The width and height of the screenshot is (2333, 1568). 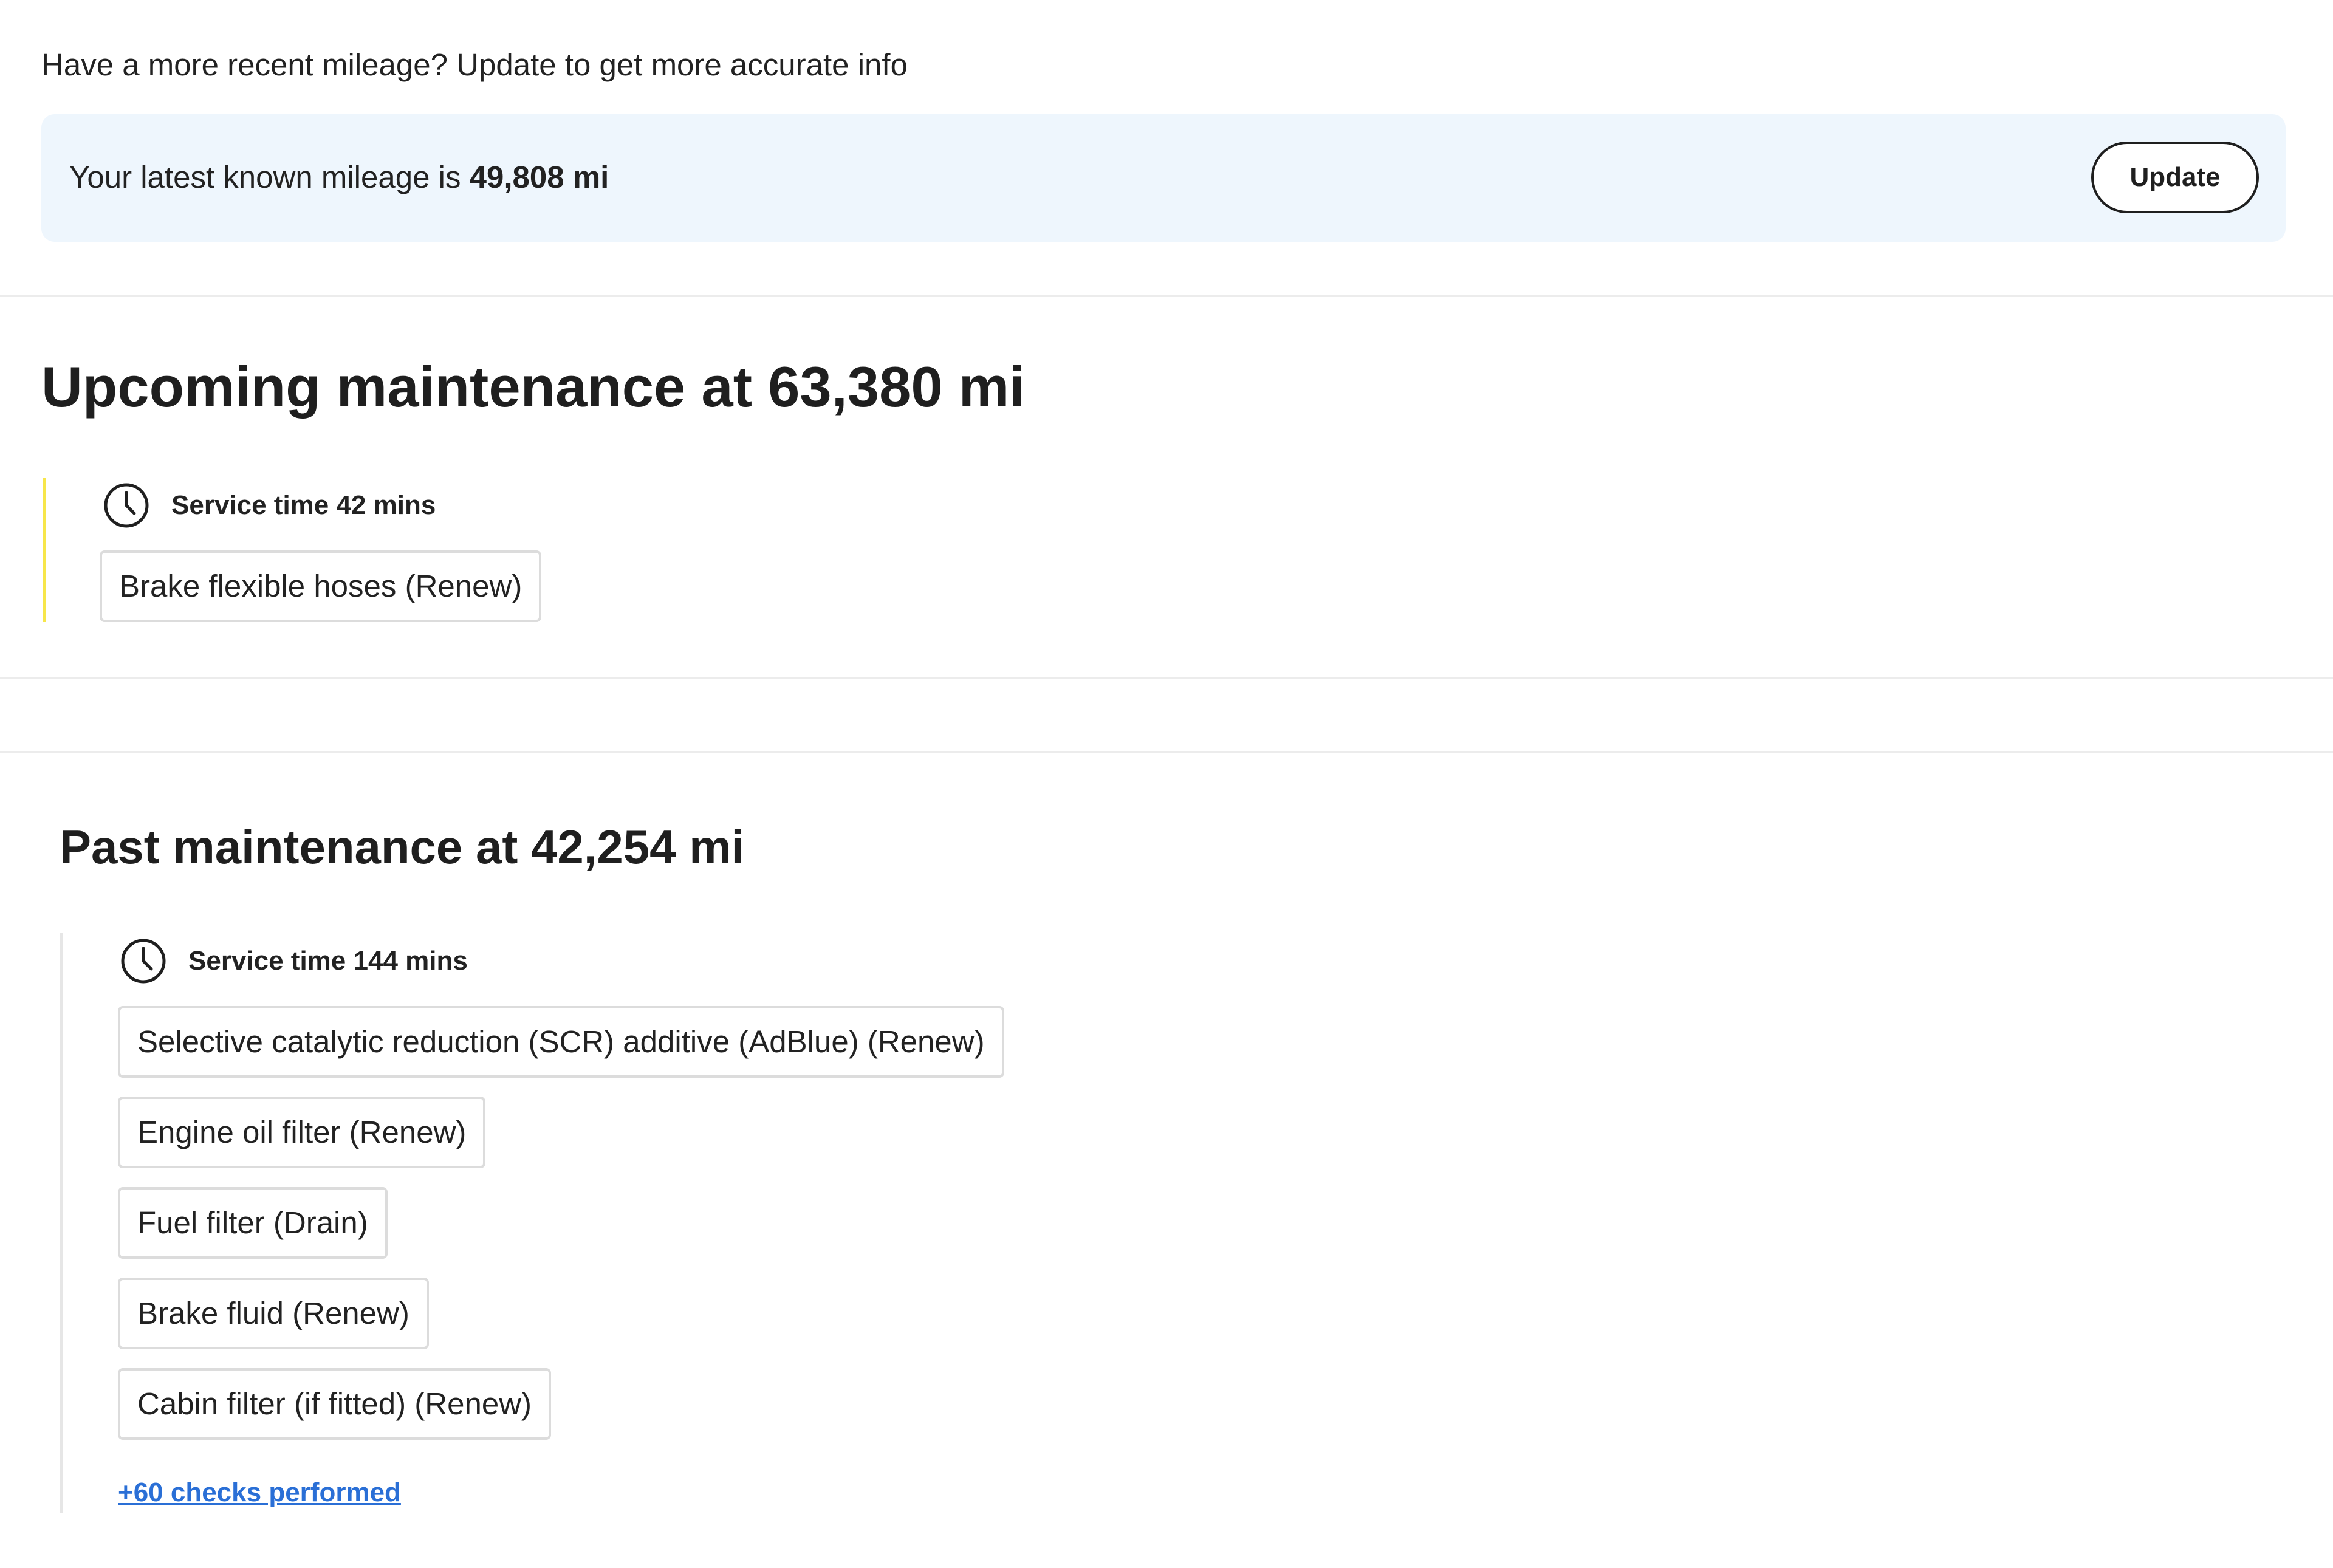 What do you see at coordinates (273, 1314) in the screenshot?
I see `past-task-item: Brake fluid (Renew)` at bounding box center [273, 1314].